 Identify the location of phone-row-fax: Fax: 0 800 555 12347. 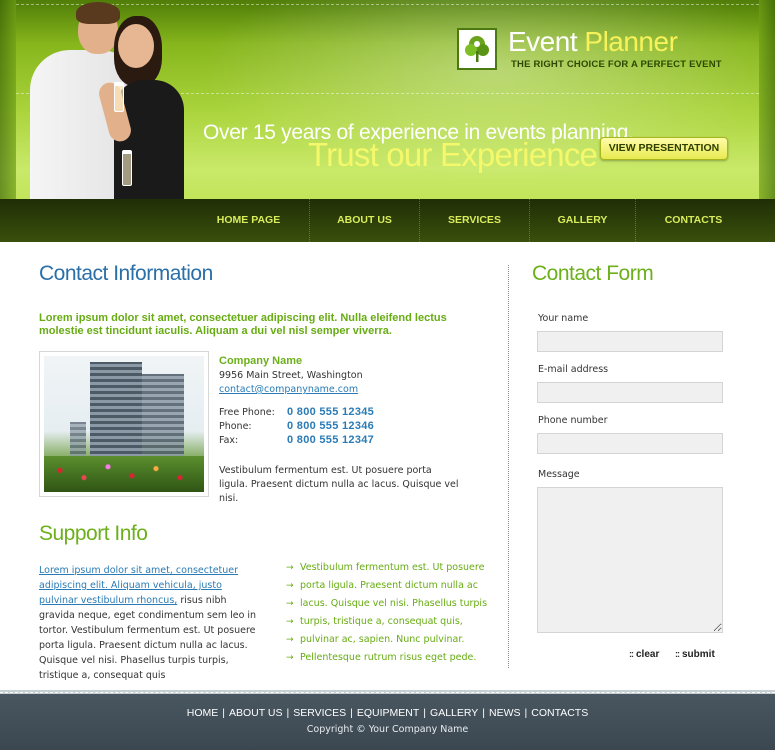
(296, 440).